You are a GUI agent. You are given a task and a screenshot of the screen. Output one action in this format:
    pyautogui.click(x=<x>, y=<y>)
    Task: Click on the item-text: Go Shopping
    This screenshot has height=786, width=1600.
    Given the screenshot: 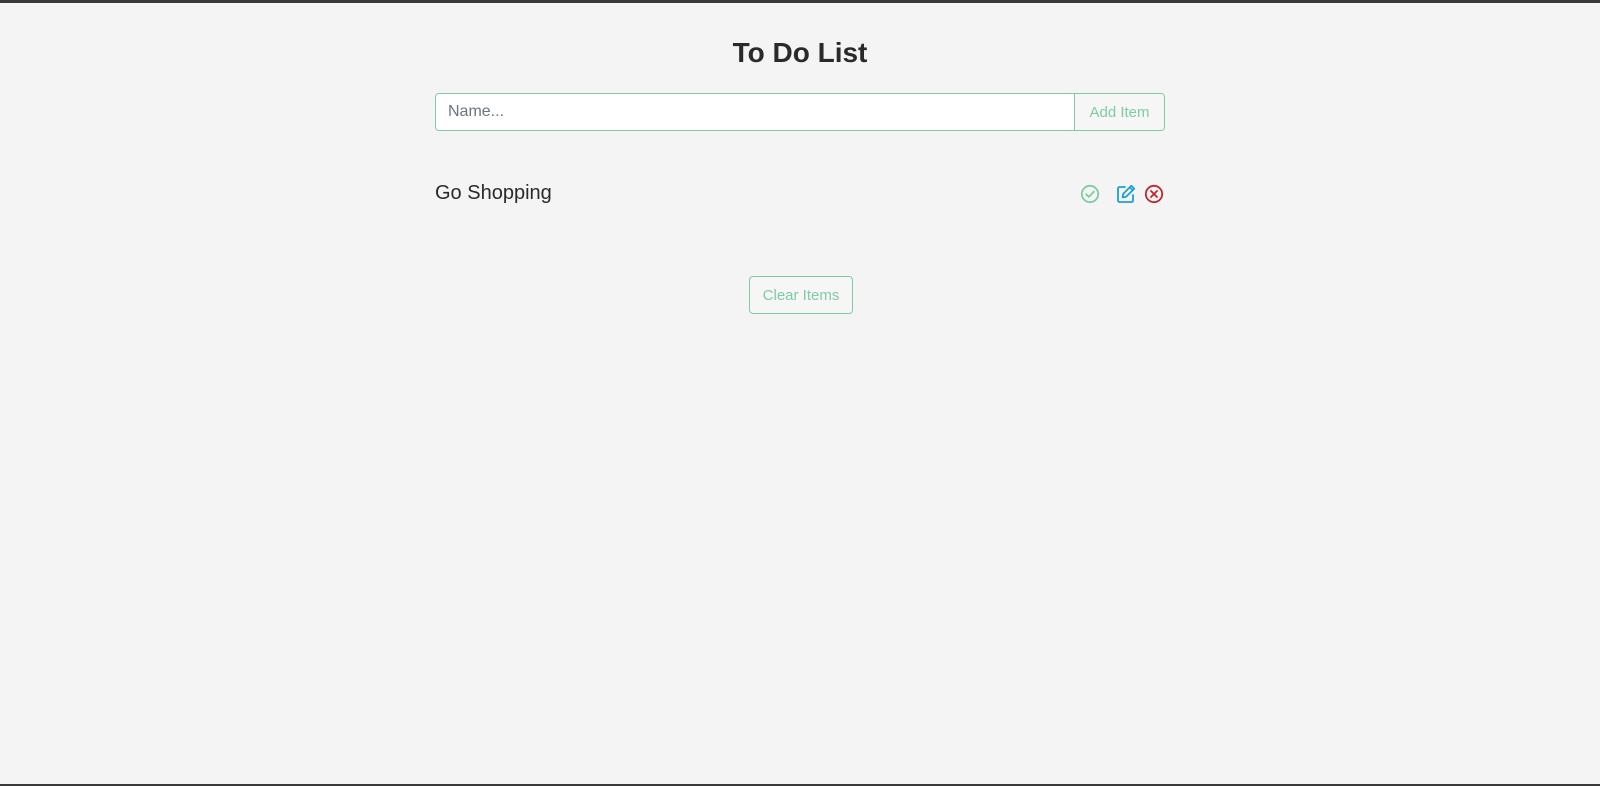 What is the action you would take?
    pyautogui.click(x=493, y=193)
    